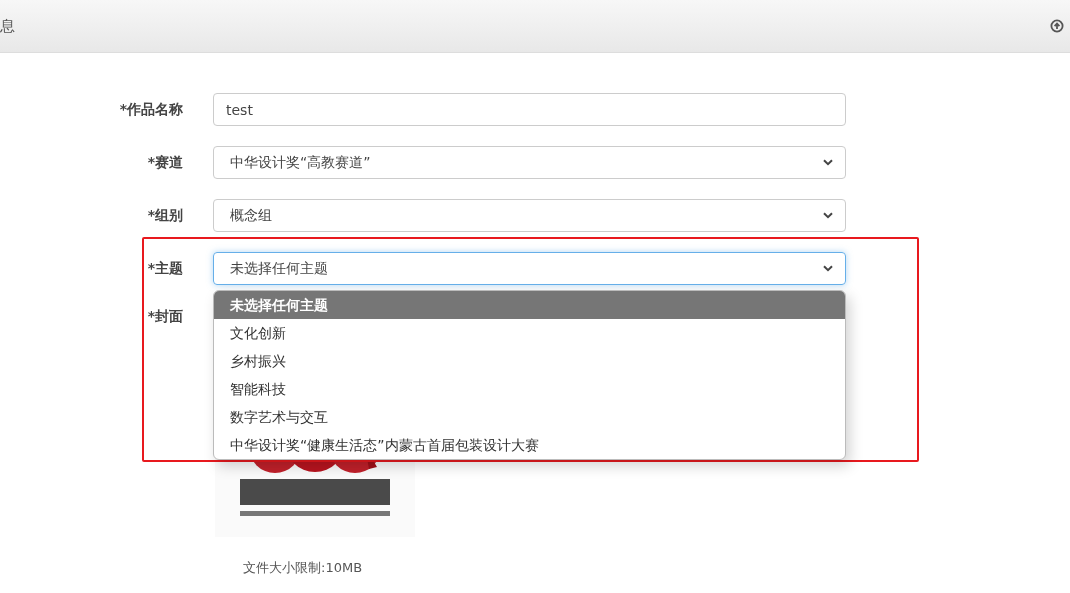  Describe the element at coordinates (529, 333) in the screenshot. I see `dropdown-option: 文化创新` at that location.